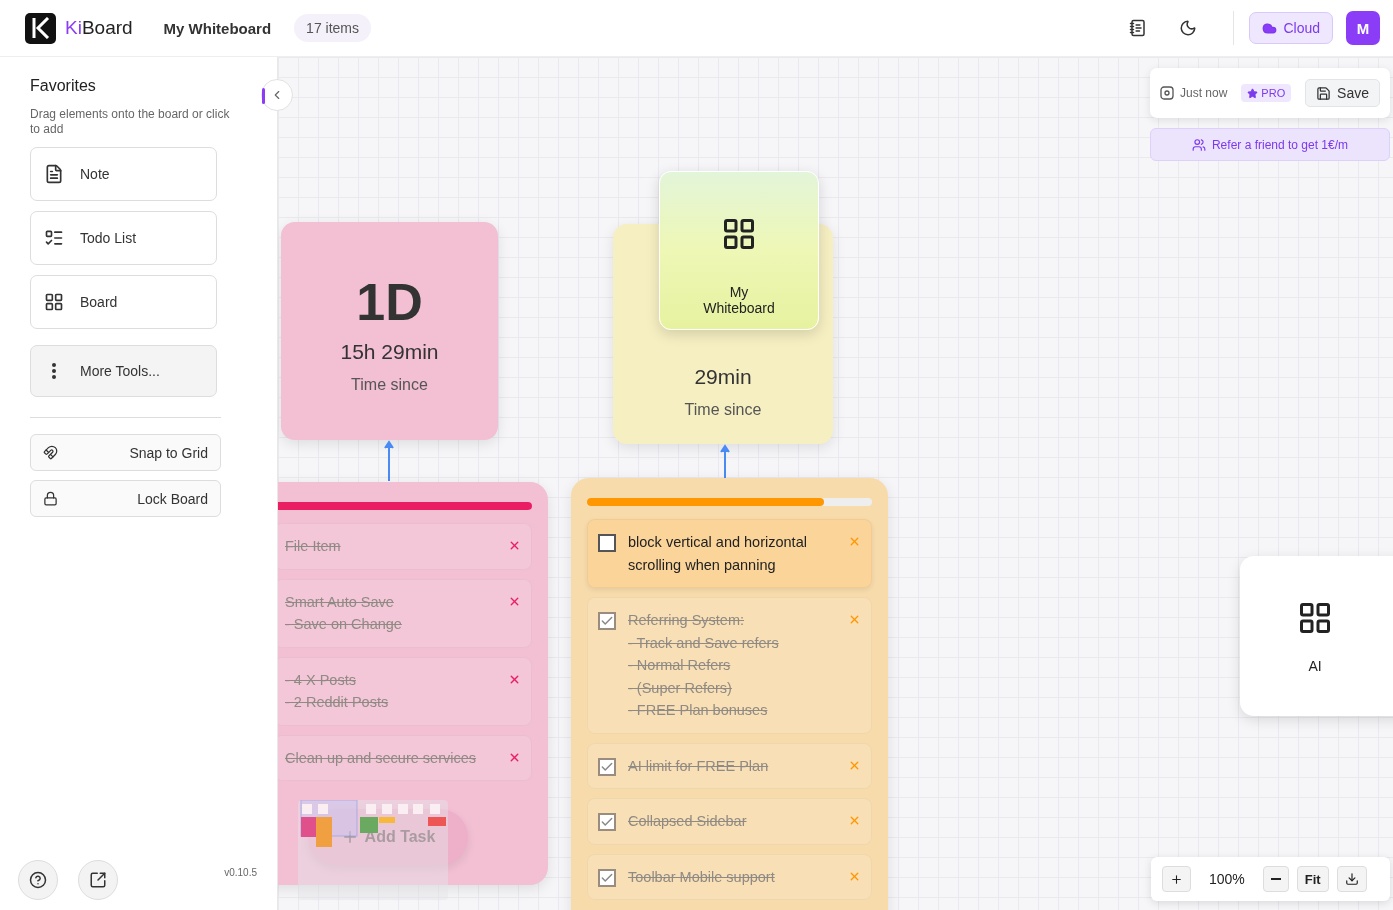  What do you see at coordinates (1270, 28) in the screenshot?
I see `cloud-icon` at bounding box center [1270, 28].